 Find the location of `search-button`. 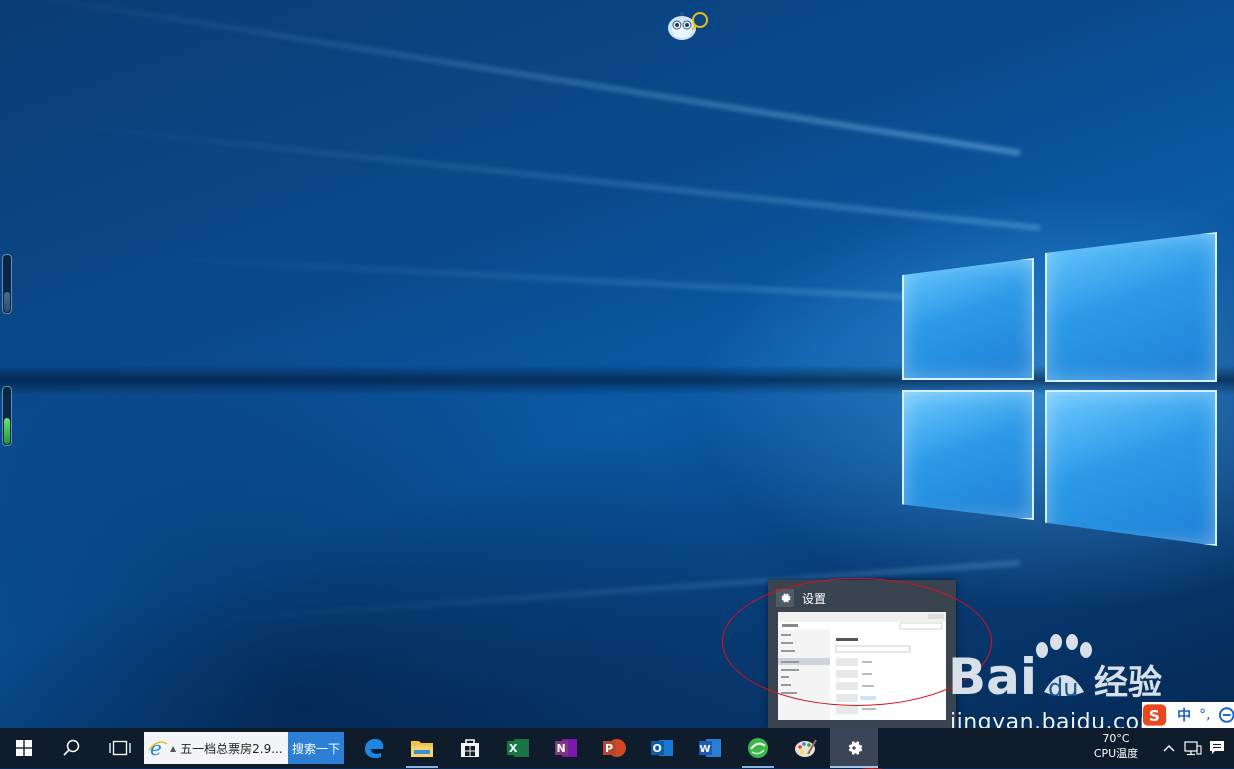

search-button is located at coordinates (72, 748).